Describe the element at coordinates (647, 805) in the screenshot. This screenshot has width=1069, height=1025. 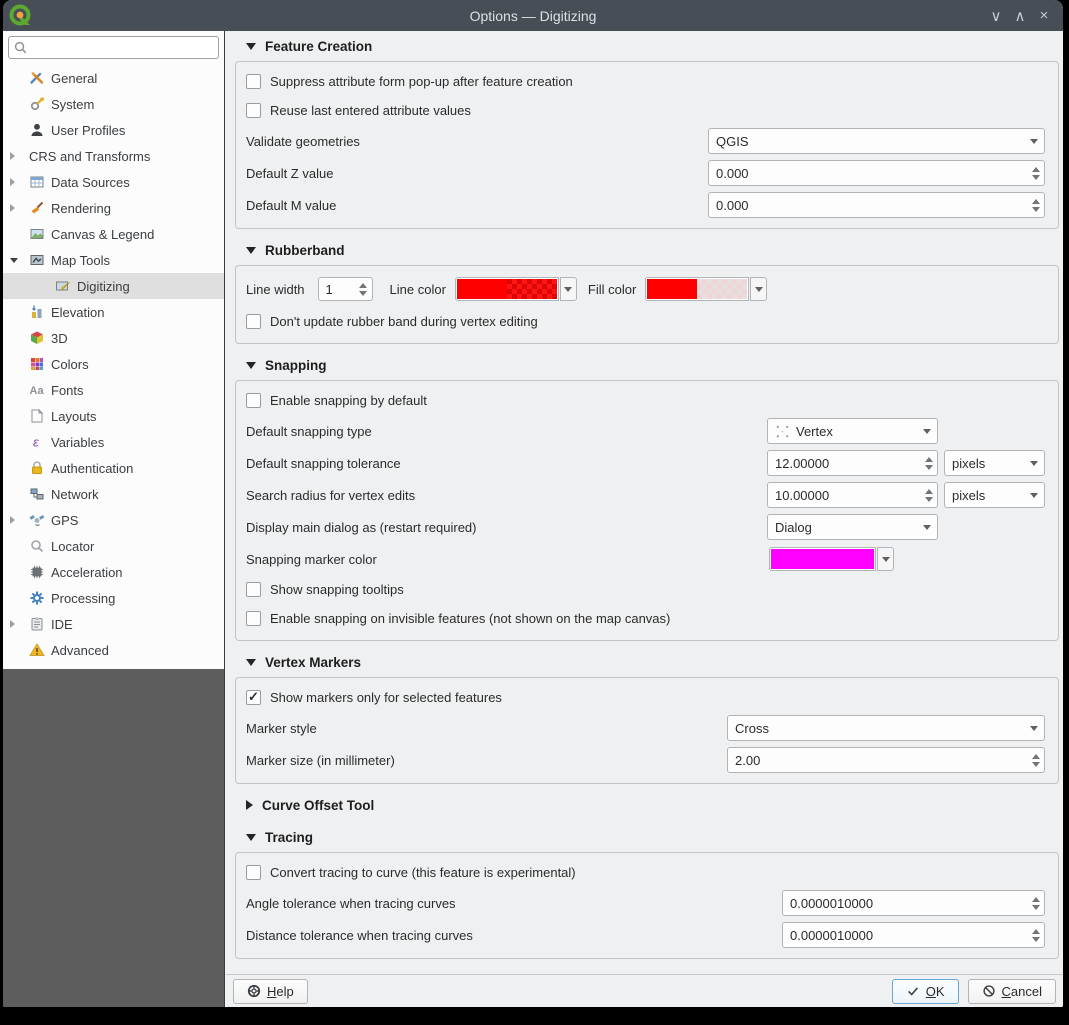
I see `section-curve-offset-header: Curve Offset Tool` at that location.